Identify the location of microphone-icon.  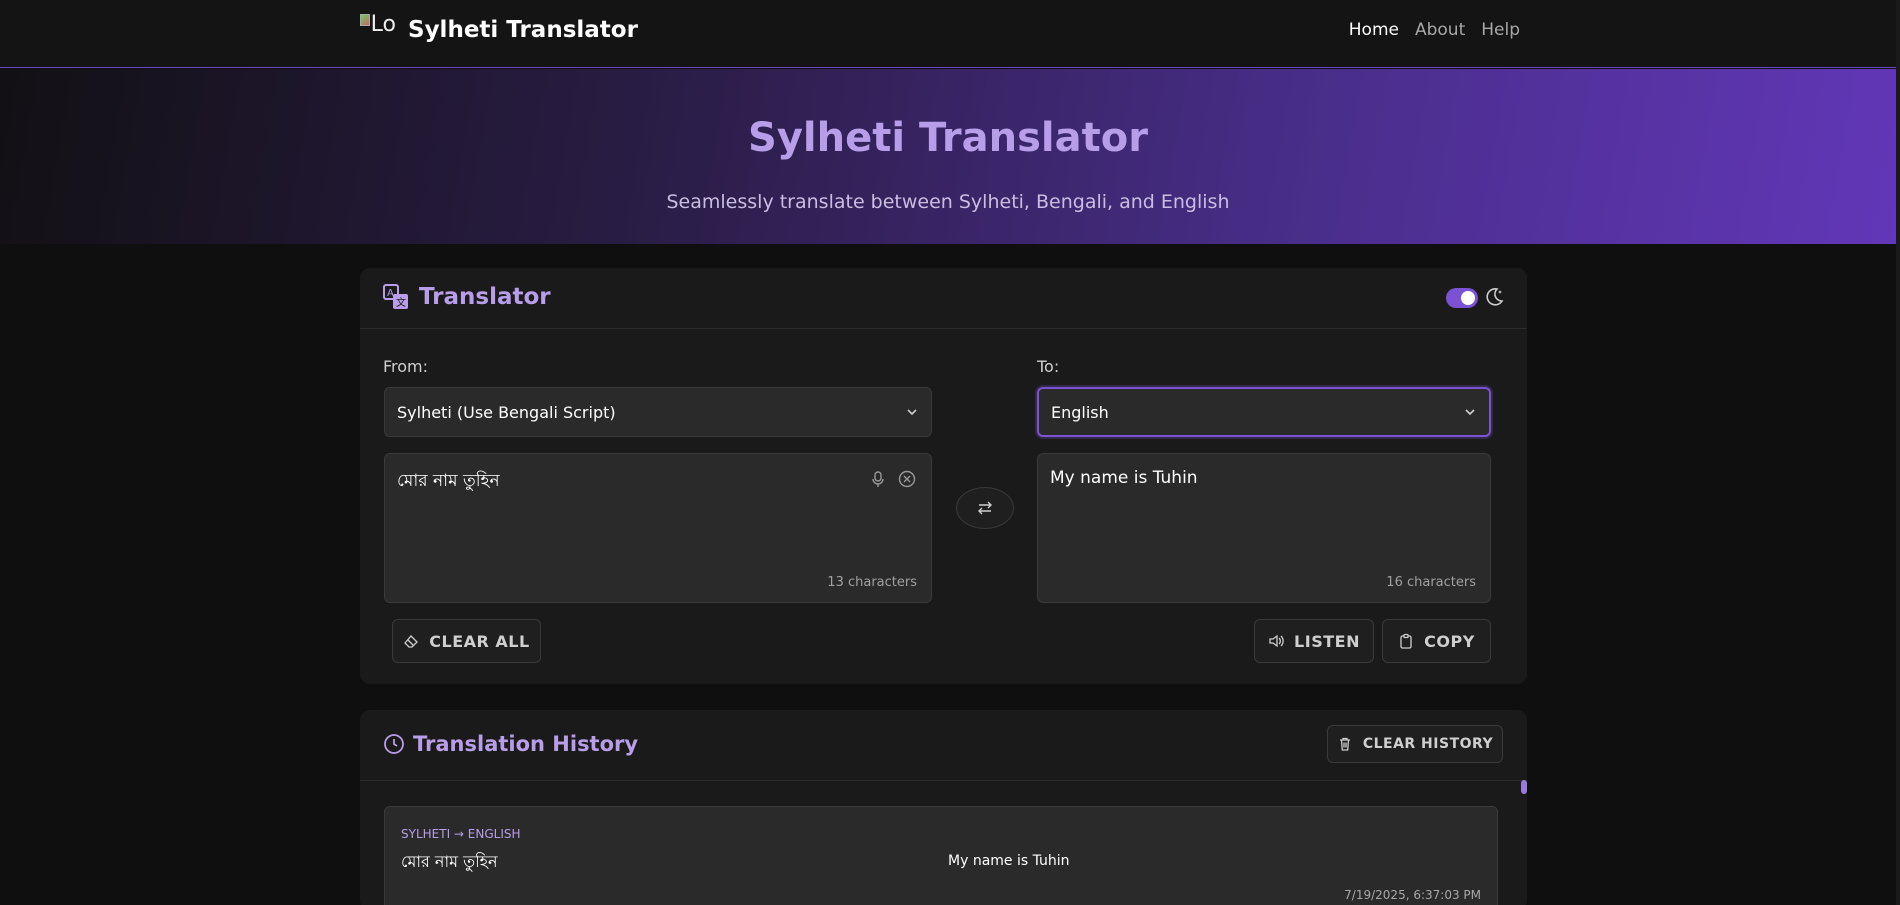
(878, 479).